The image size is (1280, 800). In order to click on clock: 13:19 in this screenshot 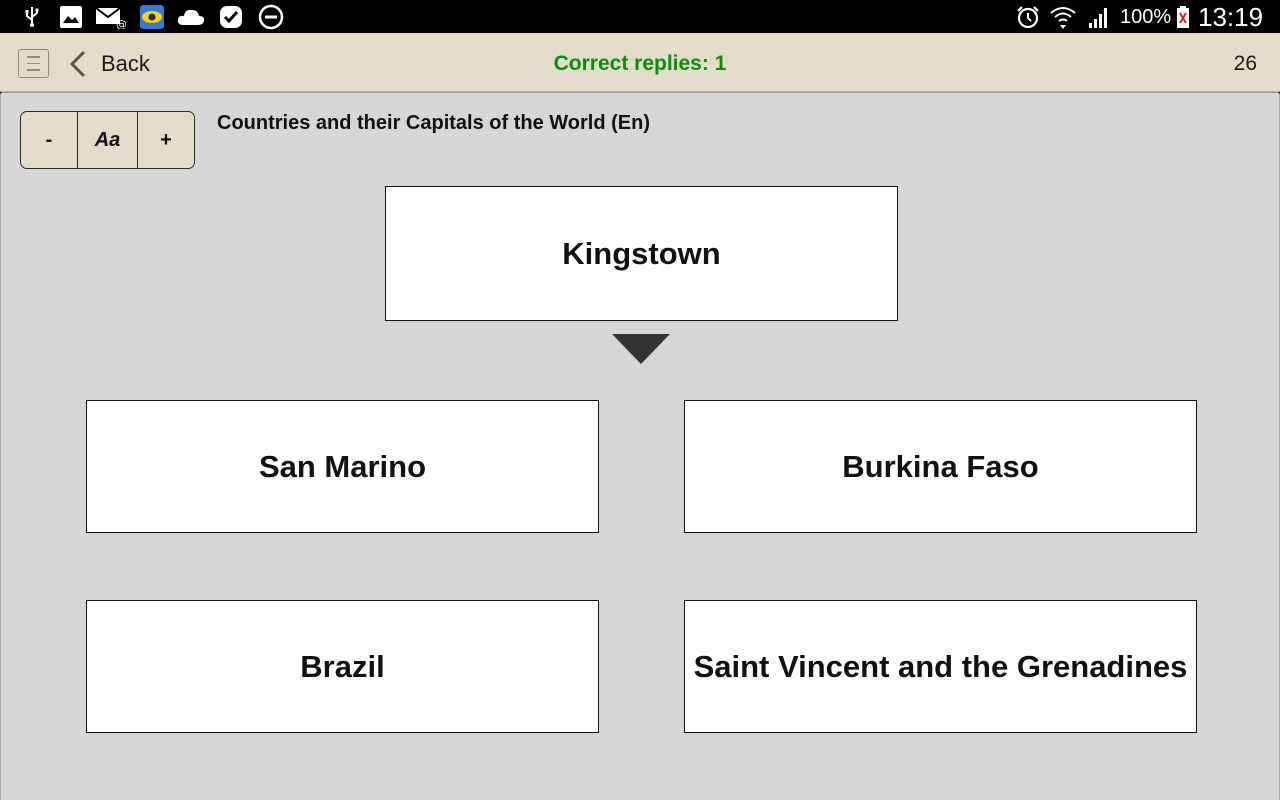, I will do `click(1231, 17)`.